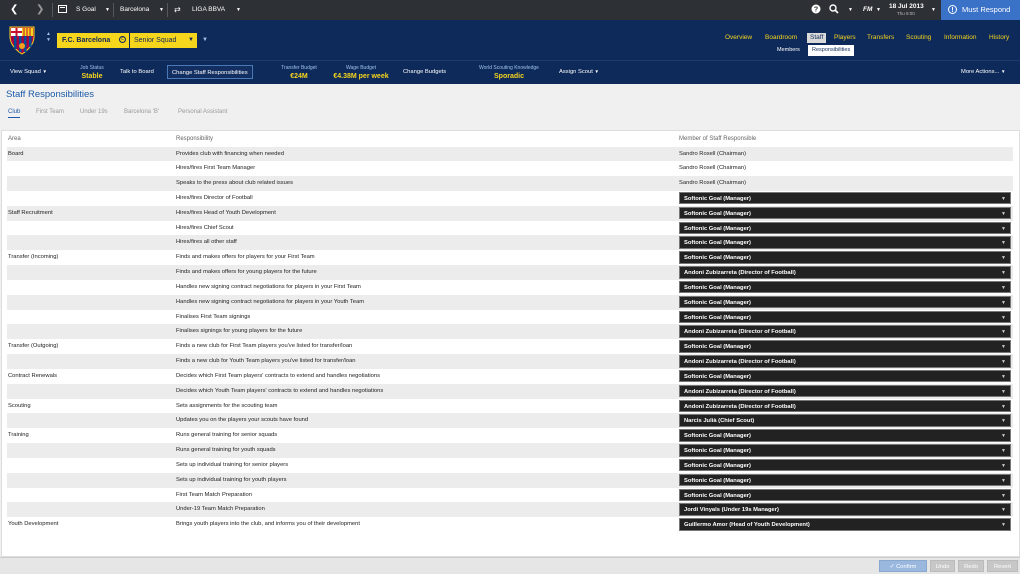 The width and height of the screenshot is (1020, 574). What do you see at coordinates (16, 153) in the screenshot?
I see `area-cell: Board` at bounding box center [16, 153].